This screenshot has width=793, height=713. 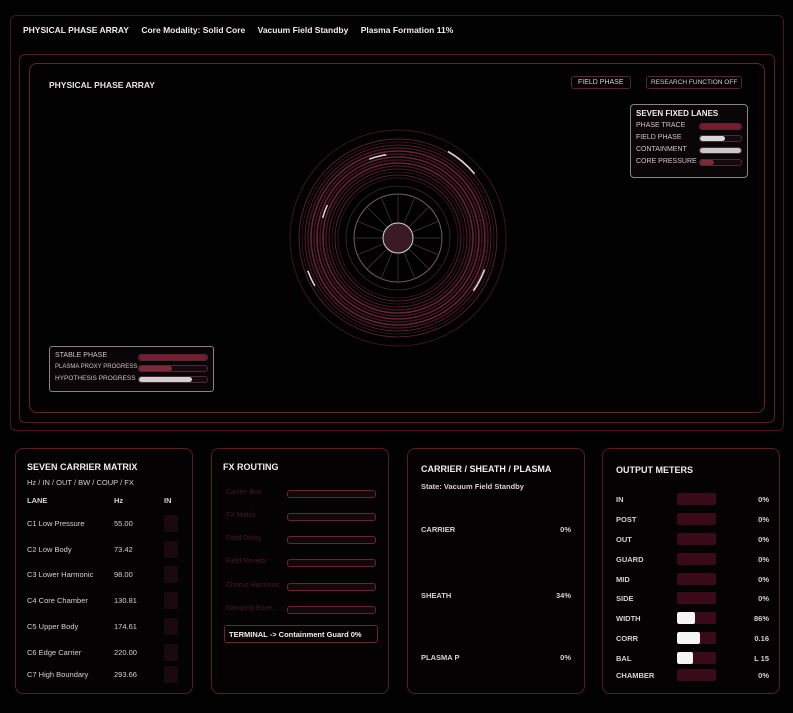 What do you see at coordinates (105, 602) in the screenshot?
I see `table-row: C4 Core Chamber 130.81` at bounding box center [105, 602].